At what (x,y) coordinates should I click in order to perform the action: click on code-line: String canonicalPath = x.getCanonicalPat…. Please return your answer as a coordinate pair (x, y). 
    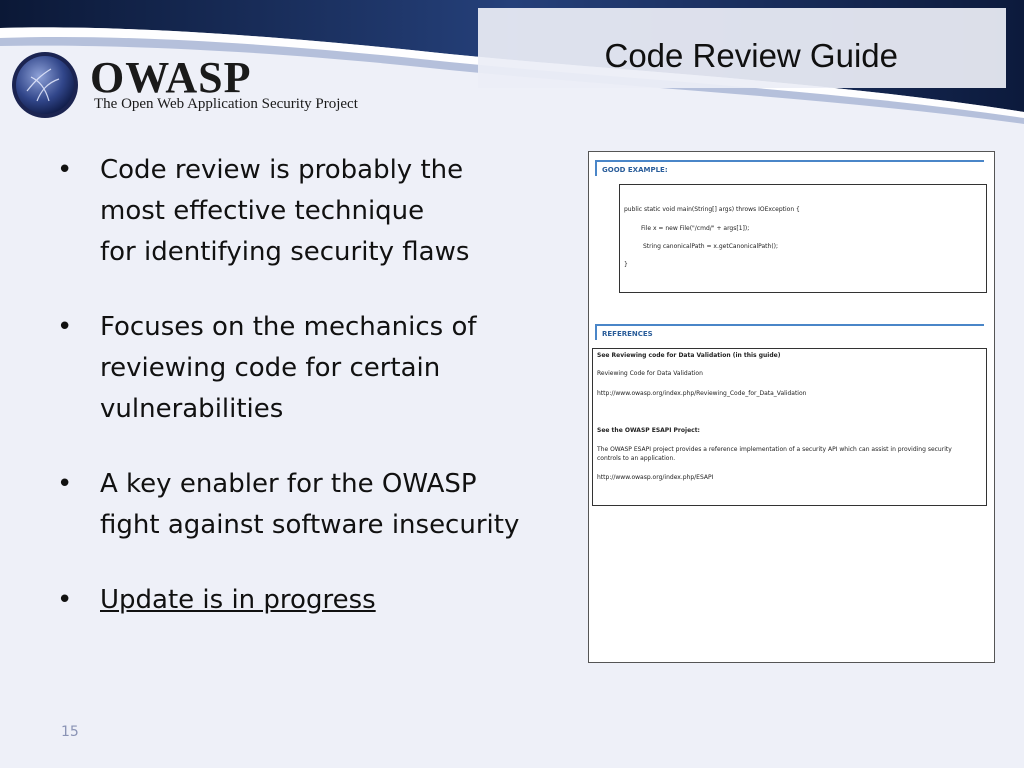
    Looking at the image, I should click on (711, 246).